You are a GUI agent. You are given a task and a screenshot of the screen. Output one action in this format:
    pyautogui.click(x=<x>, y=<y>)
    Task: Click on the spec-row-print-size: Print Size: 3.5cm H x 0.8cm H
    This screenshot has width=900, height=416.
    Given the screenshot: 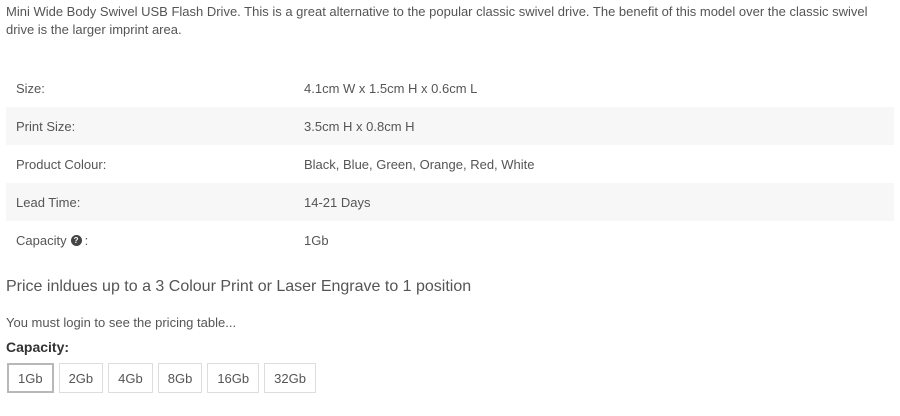 What is the action you would take?
    pyautogui.click(x=450, y=126)
    